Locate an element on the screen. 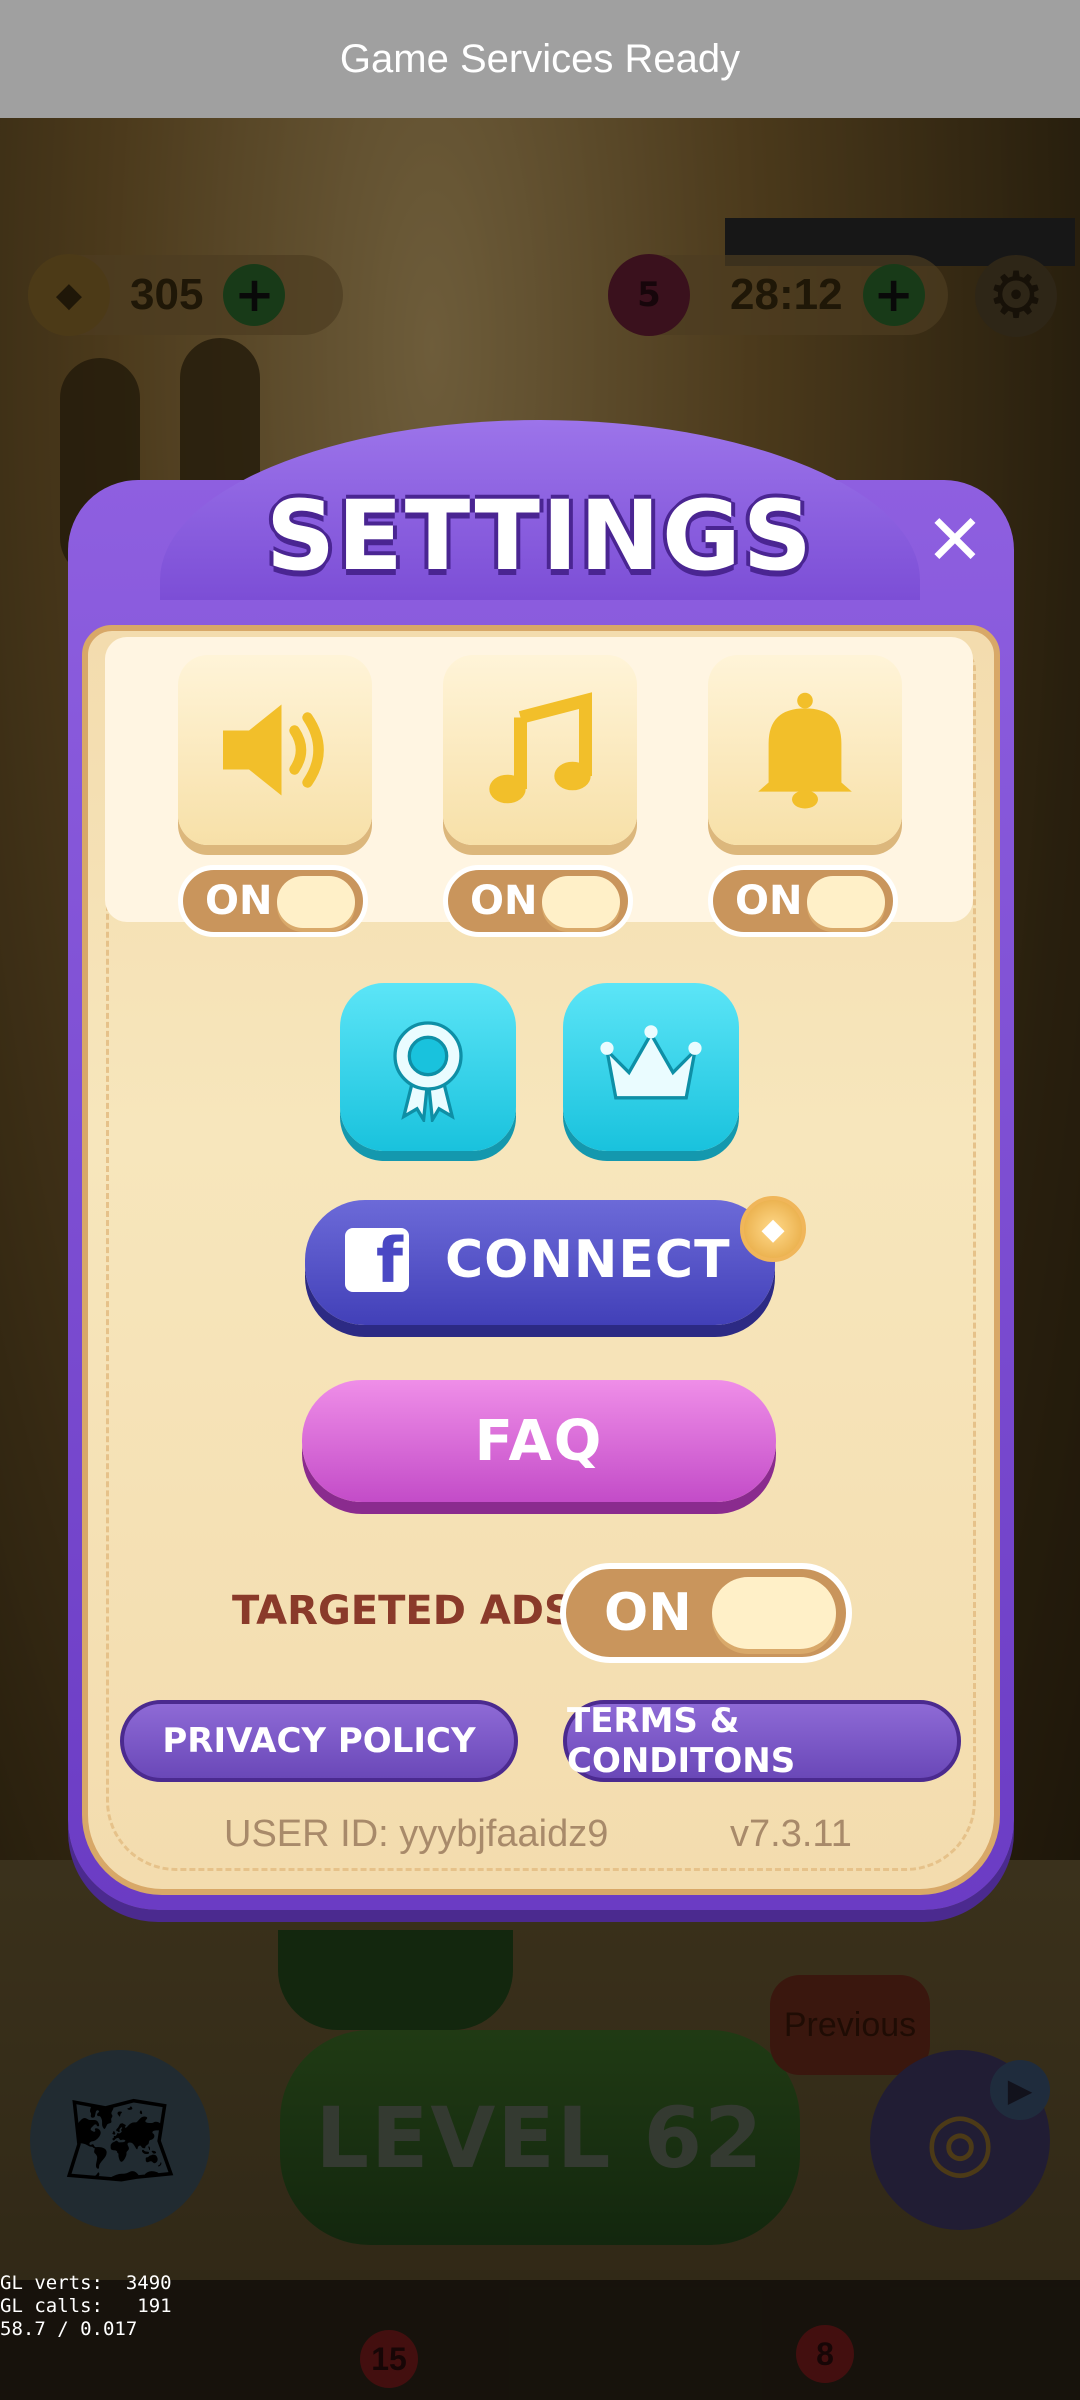 This screenshot has width=1080, height=2400. debug-overlay: GL verts: 3490 GL calls: 191 58.7 / 0.017 is located at coordinates (86, 2306).